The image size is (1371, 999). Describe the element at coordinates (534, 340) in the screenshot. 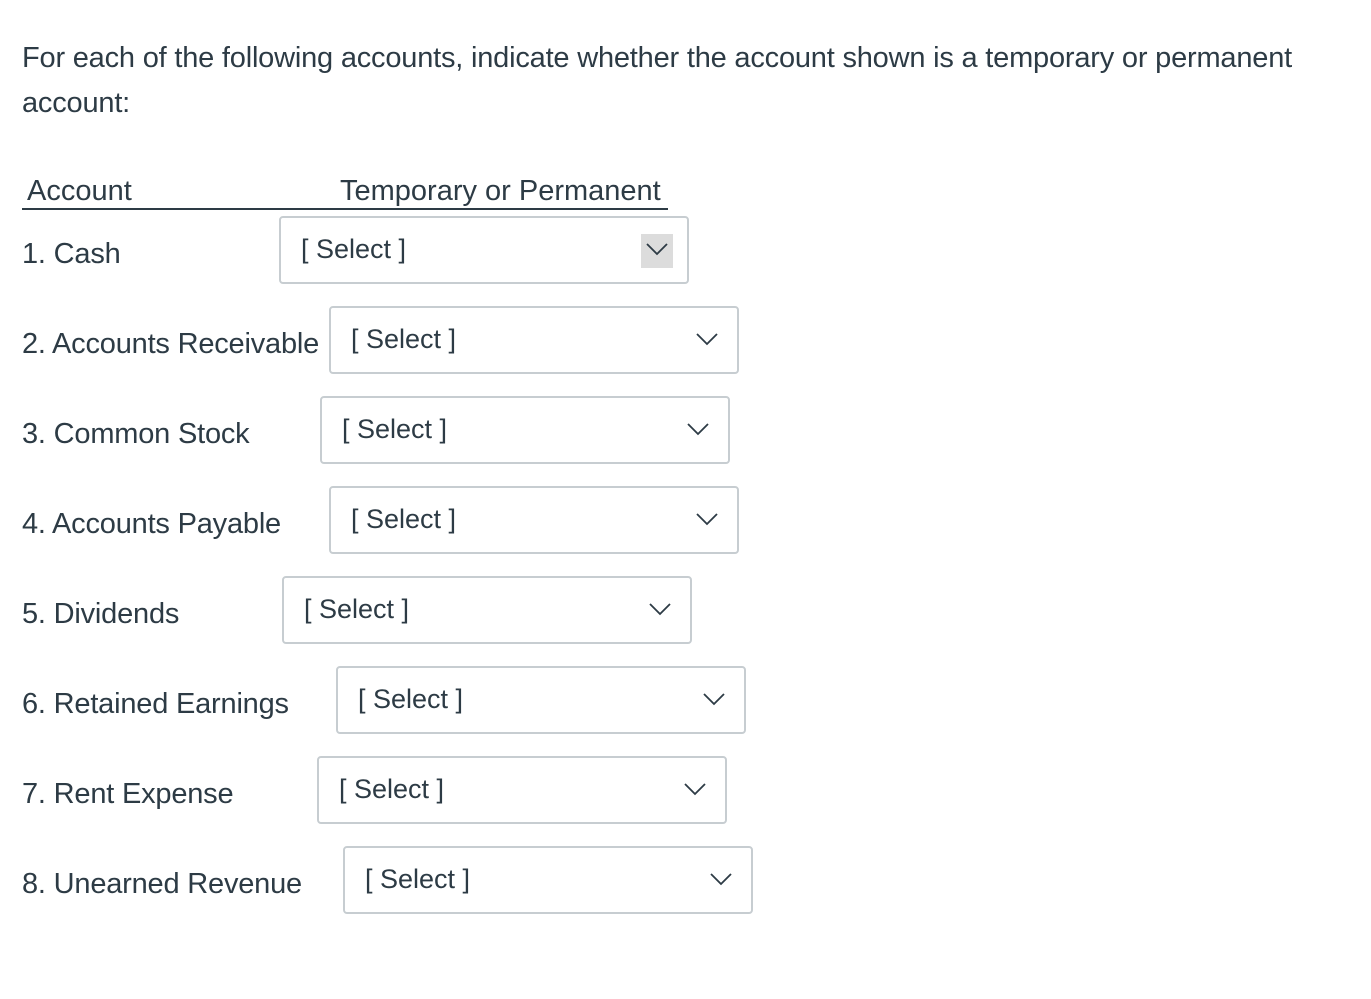

I see `select-accounts-receivable: [ Select ]` at that location.